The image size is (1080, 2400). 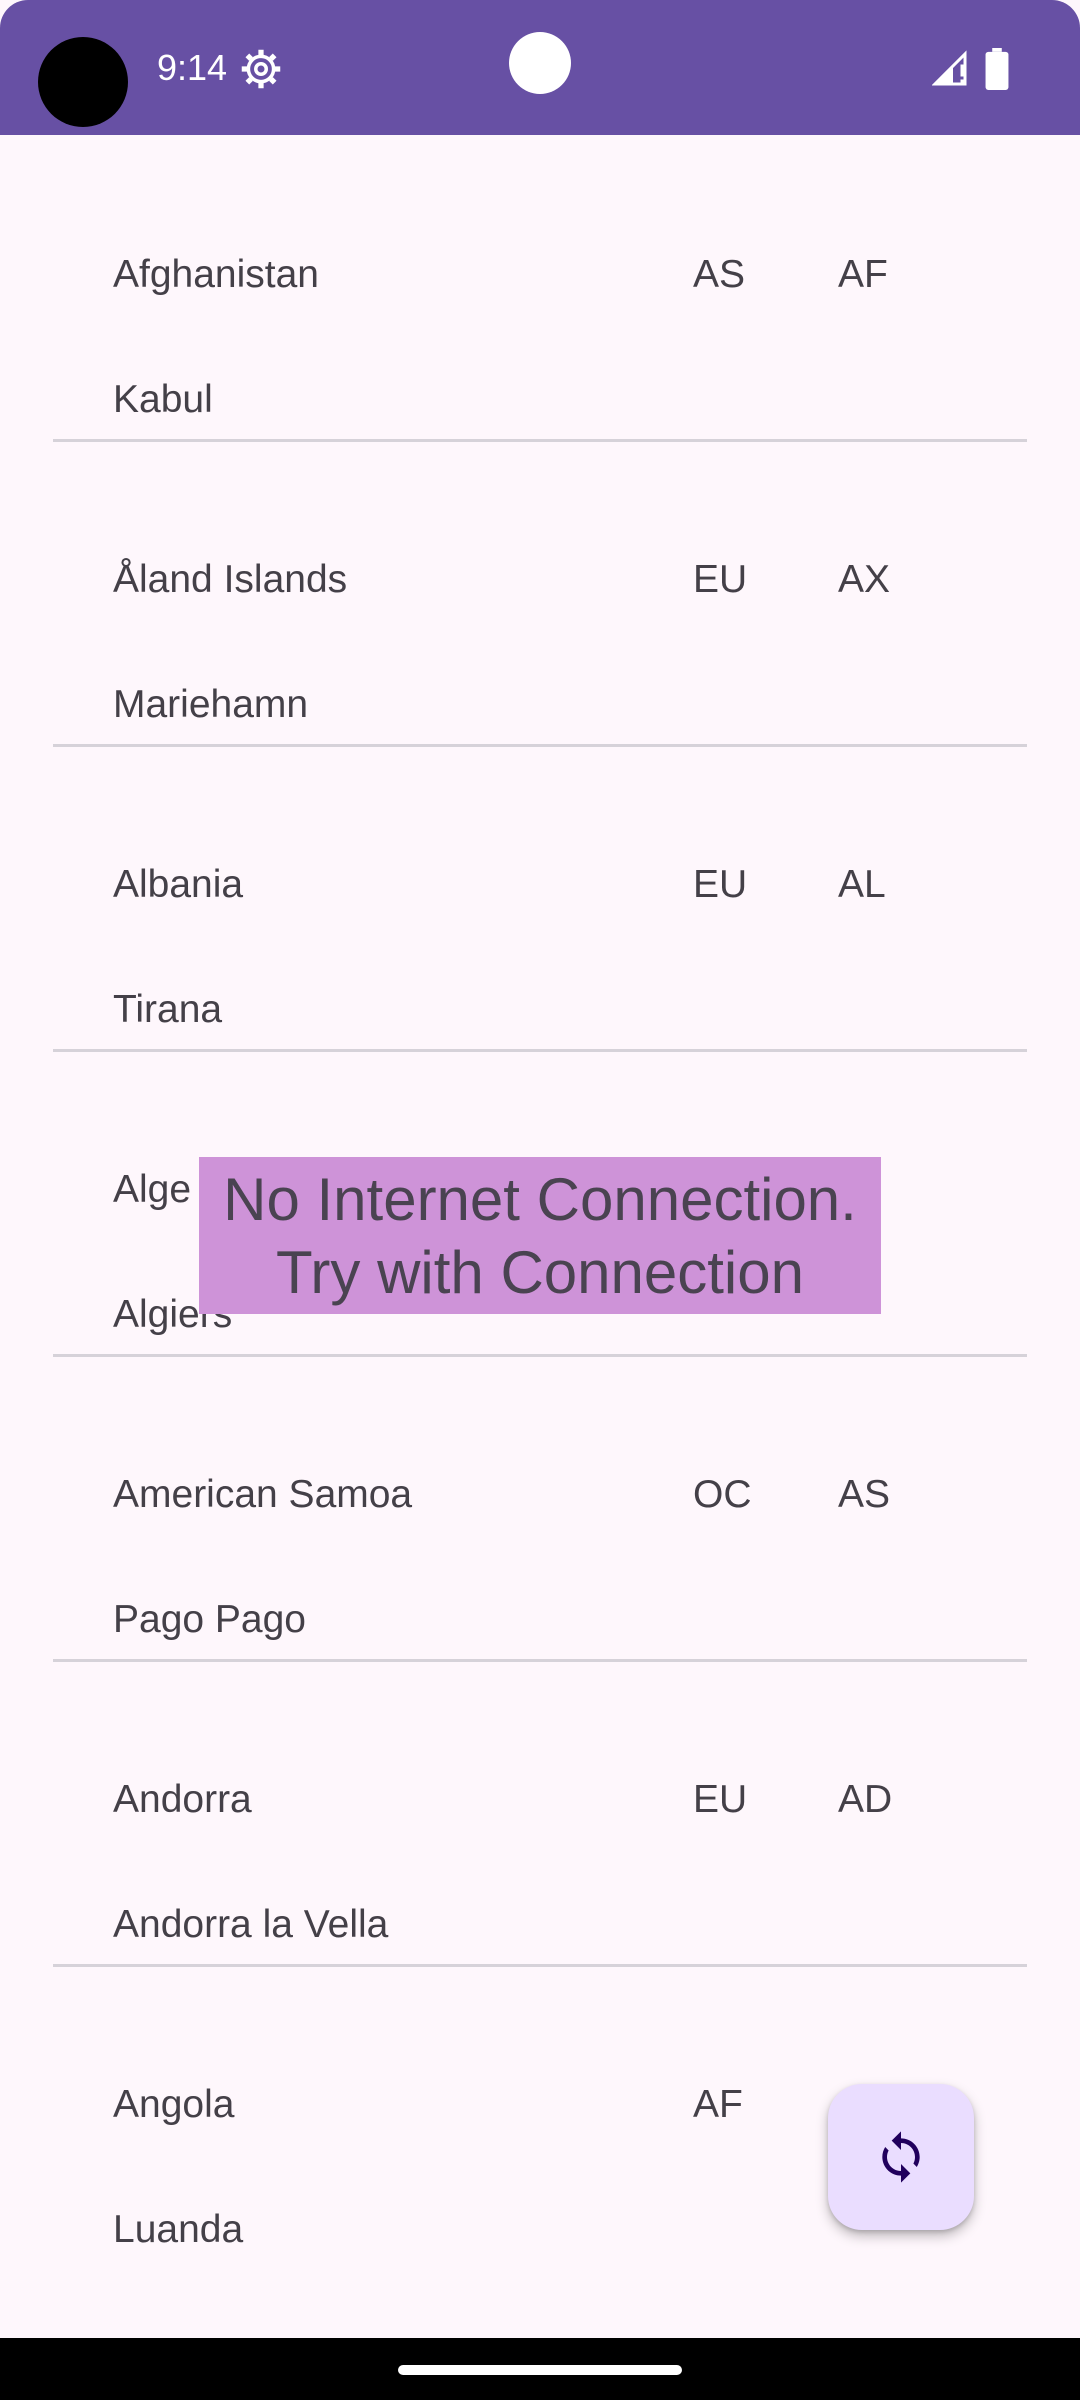 I want to click on continent-code: OC, so click(x=722, y=1494).